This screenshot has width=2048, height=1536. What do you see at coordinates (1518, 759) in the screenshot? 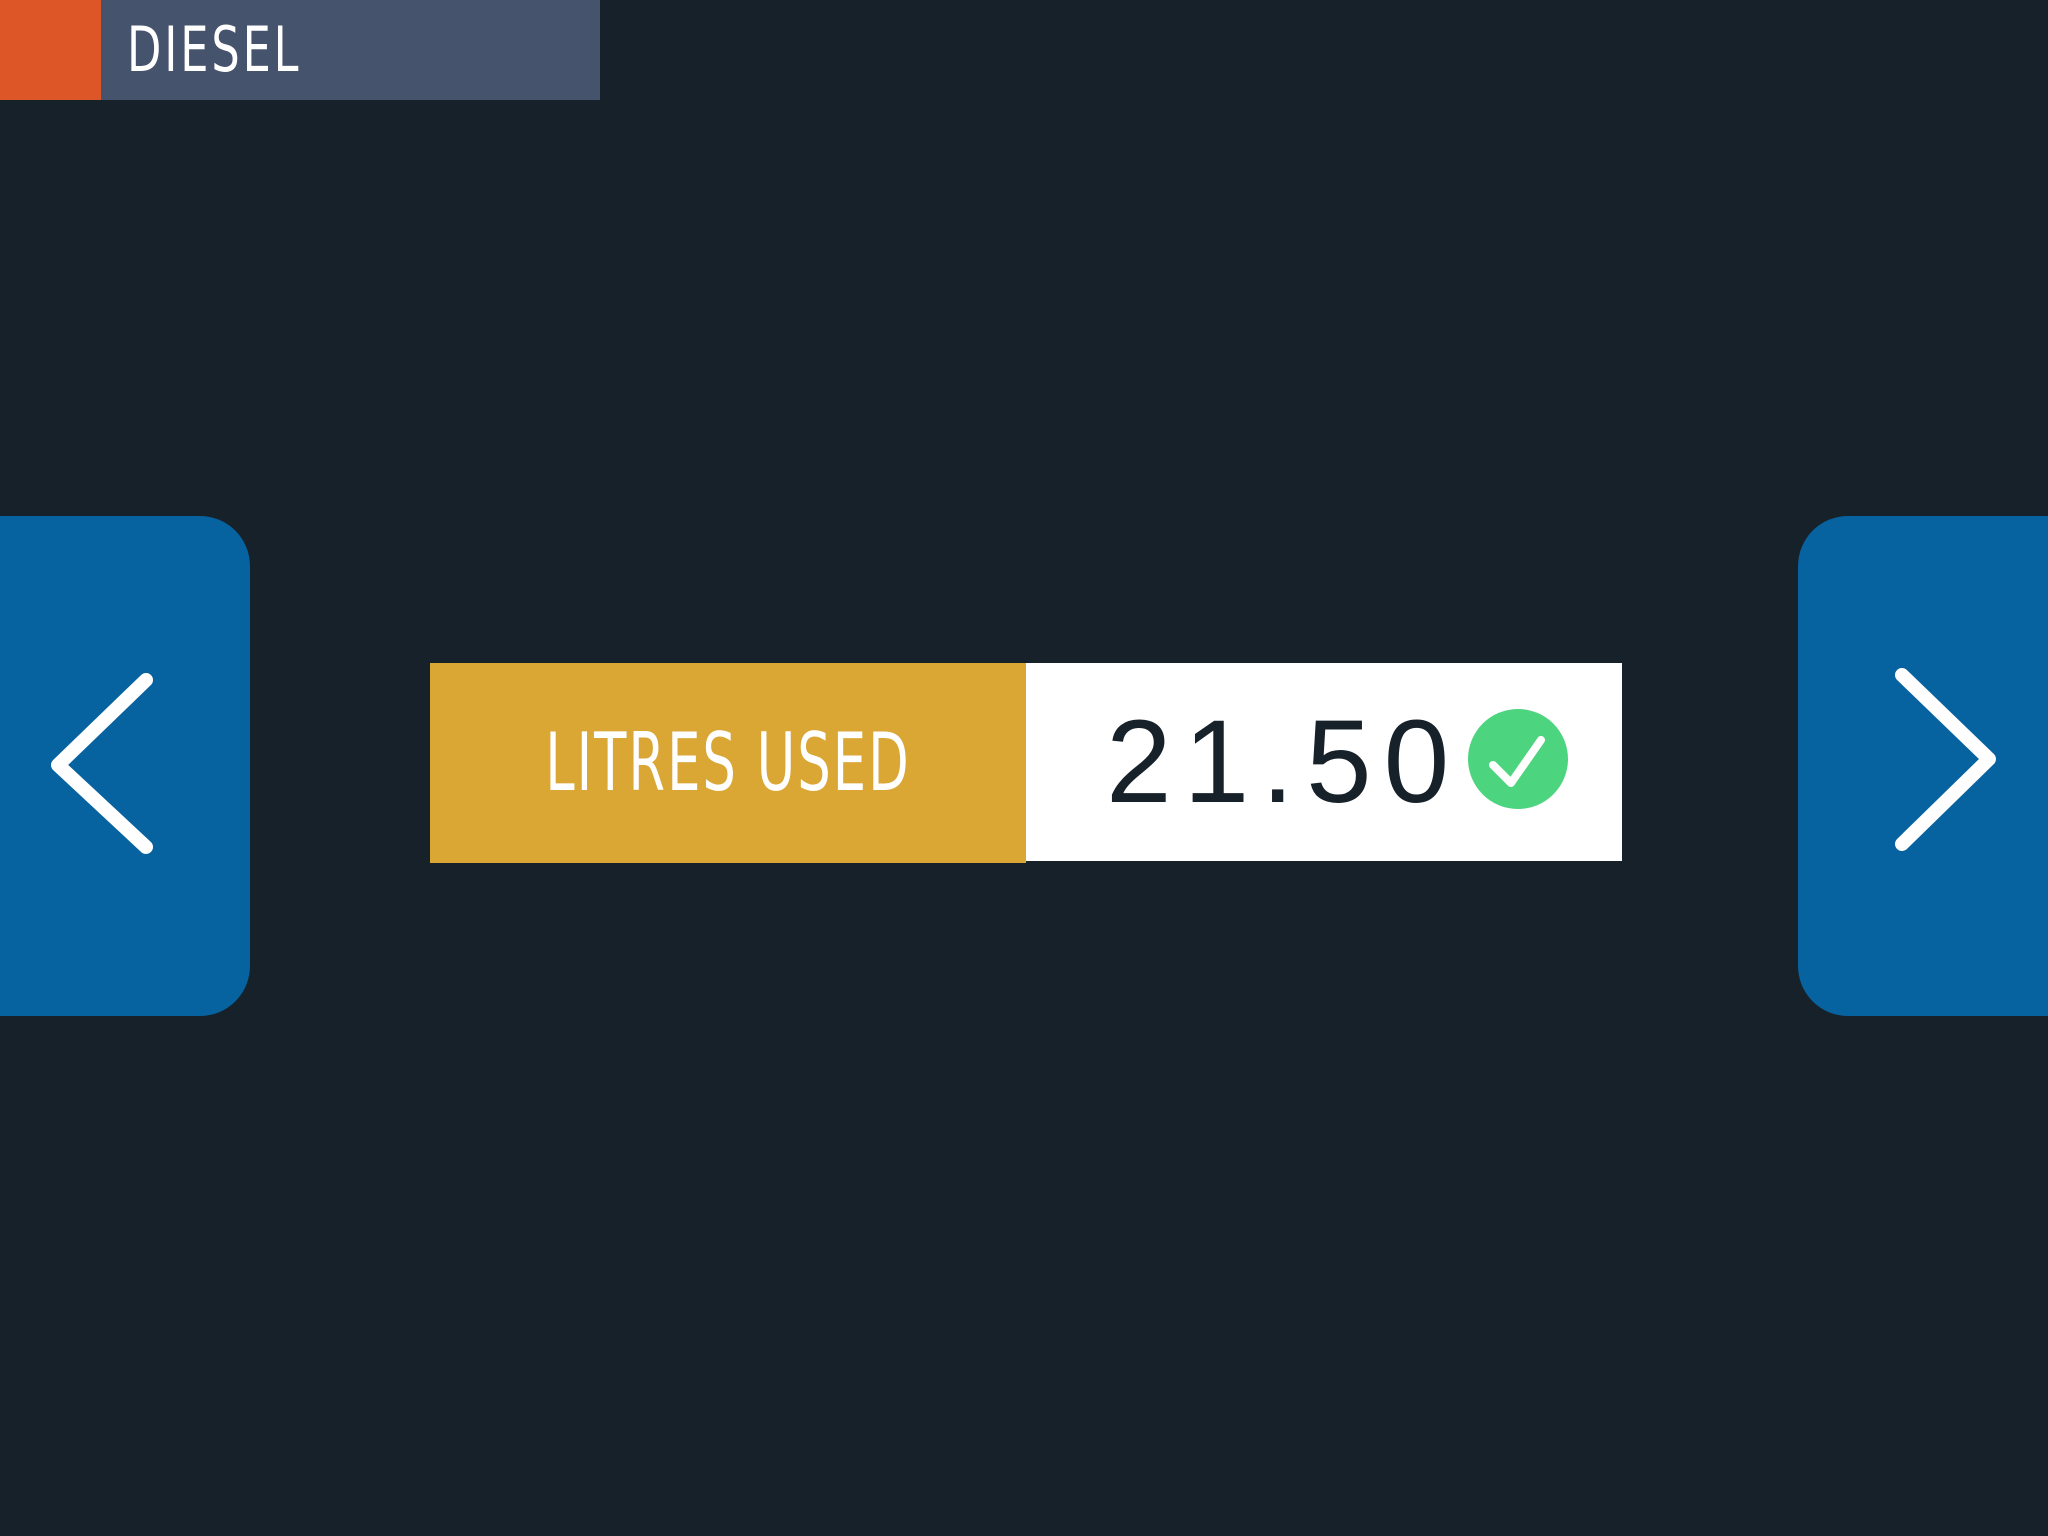
I see `check-circle-icon` at bounding box center [1518, 759].